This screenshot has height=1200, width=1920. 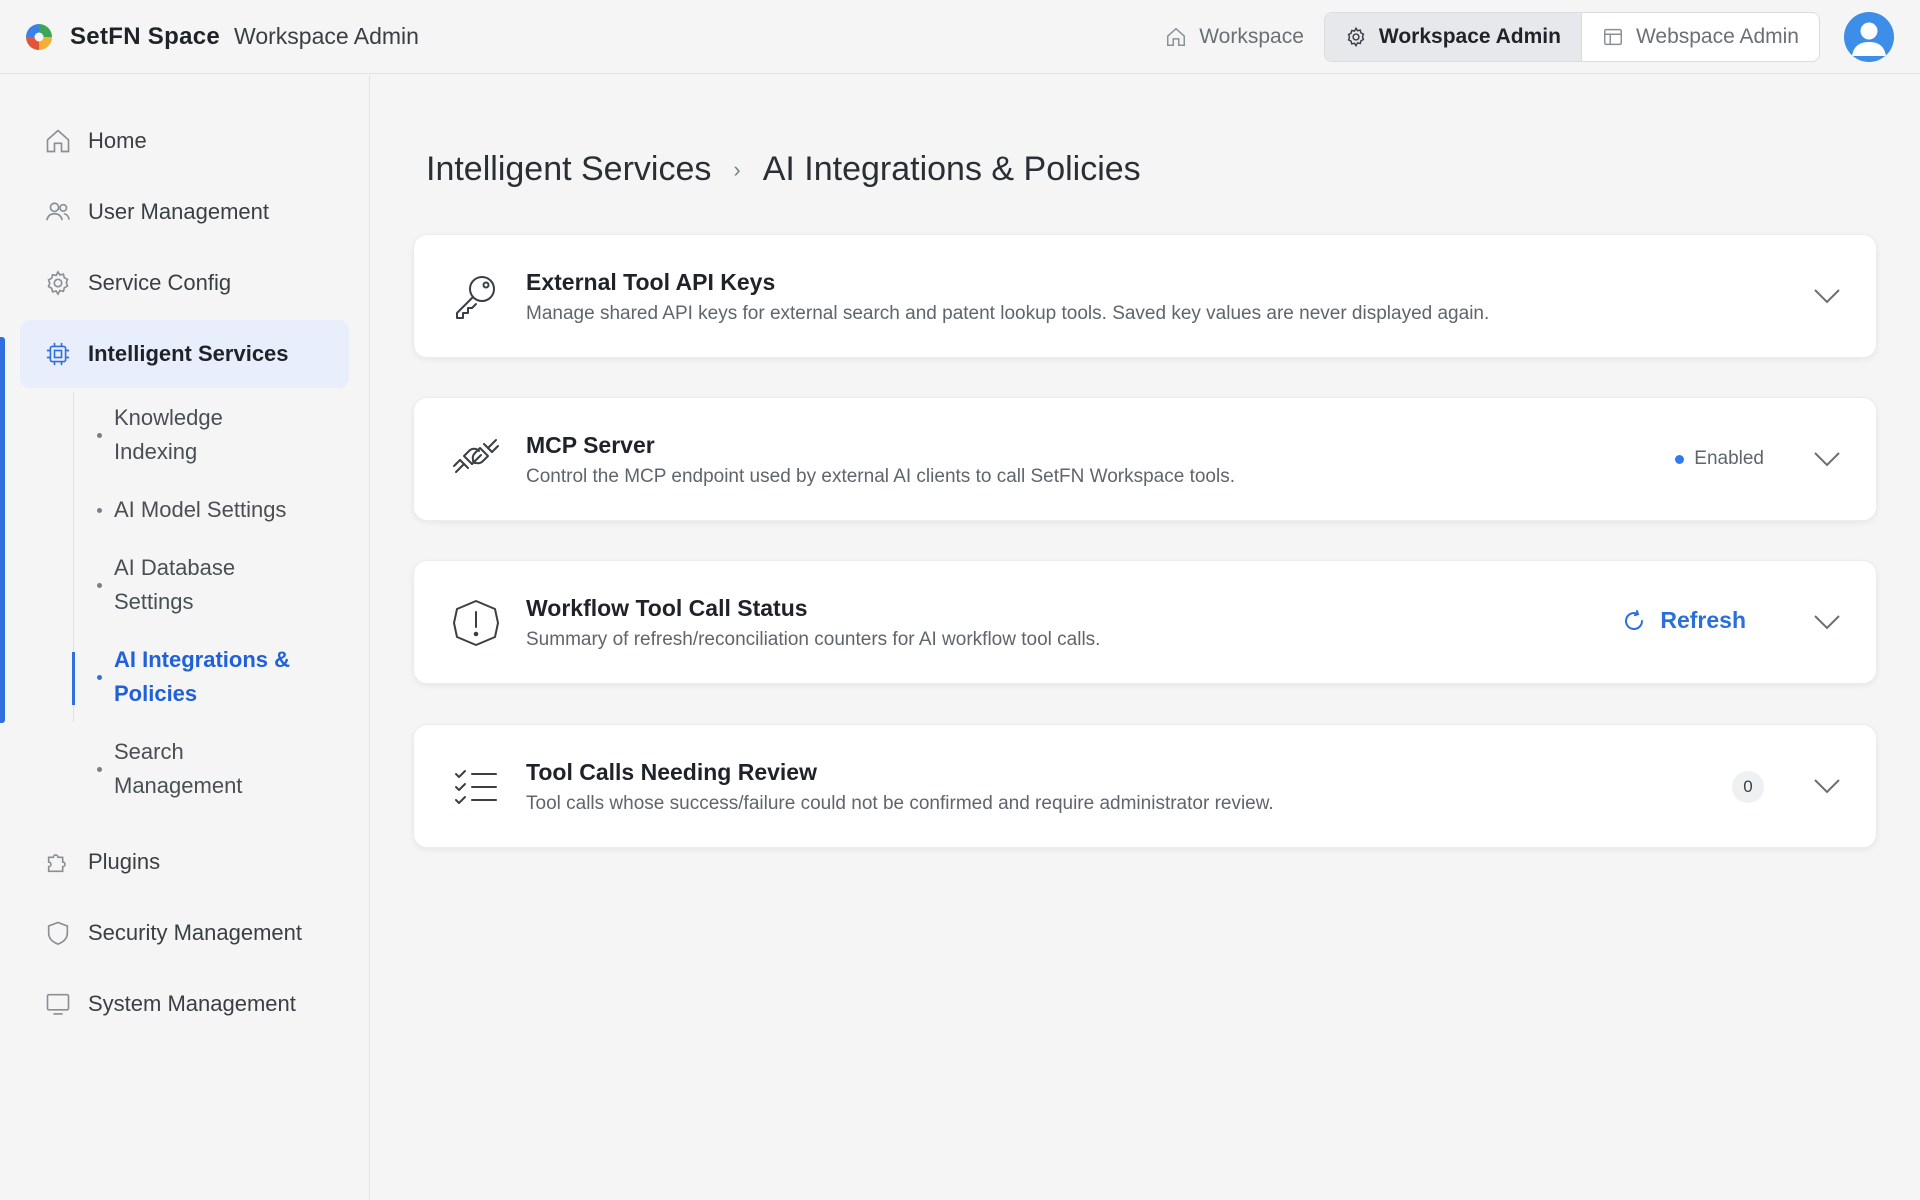 I want to click on submenu-item-search-management: Search Management, so click(x=217, y=769).